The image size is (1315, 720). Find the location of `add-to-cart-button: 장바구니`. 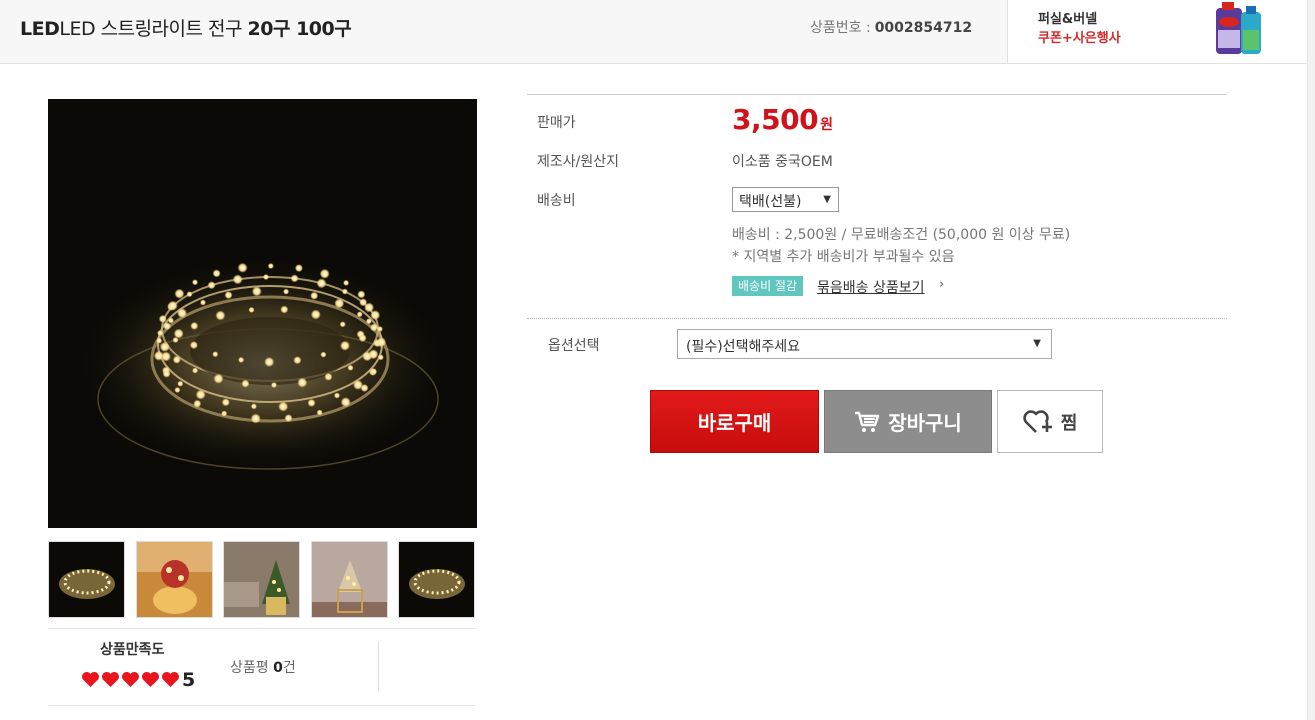

add-to-cart-button: 장바구니 is located at coordinates (908, 421).